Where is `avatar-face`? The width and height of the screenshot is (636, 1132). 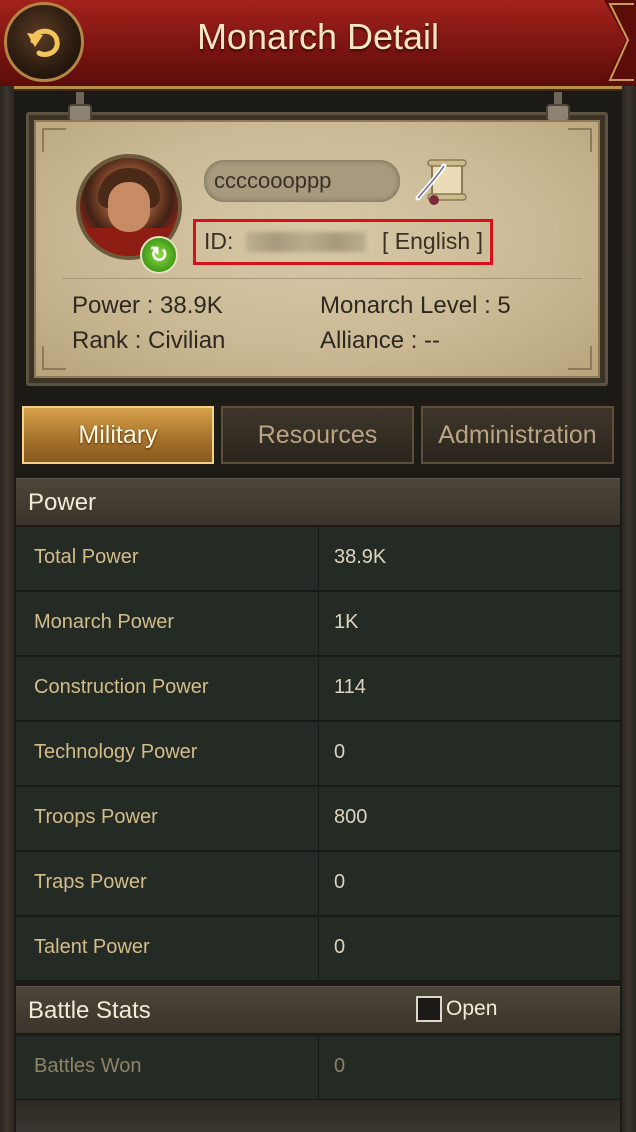 avatar-face is located at coordinates (129, 207).